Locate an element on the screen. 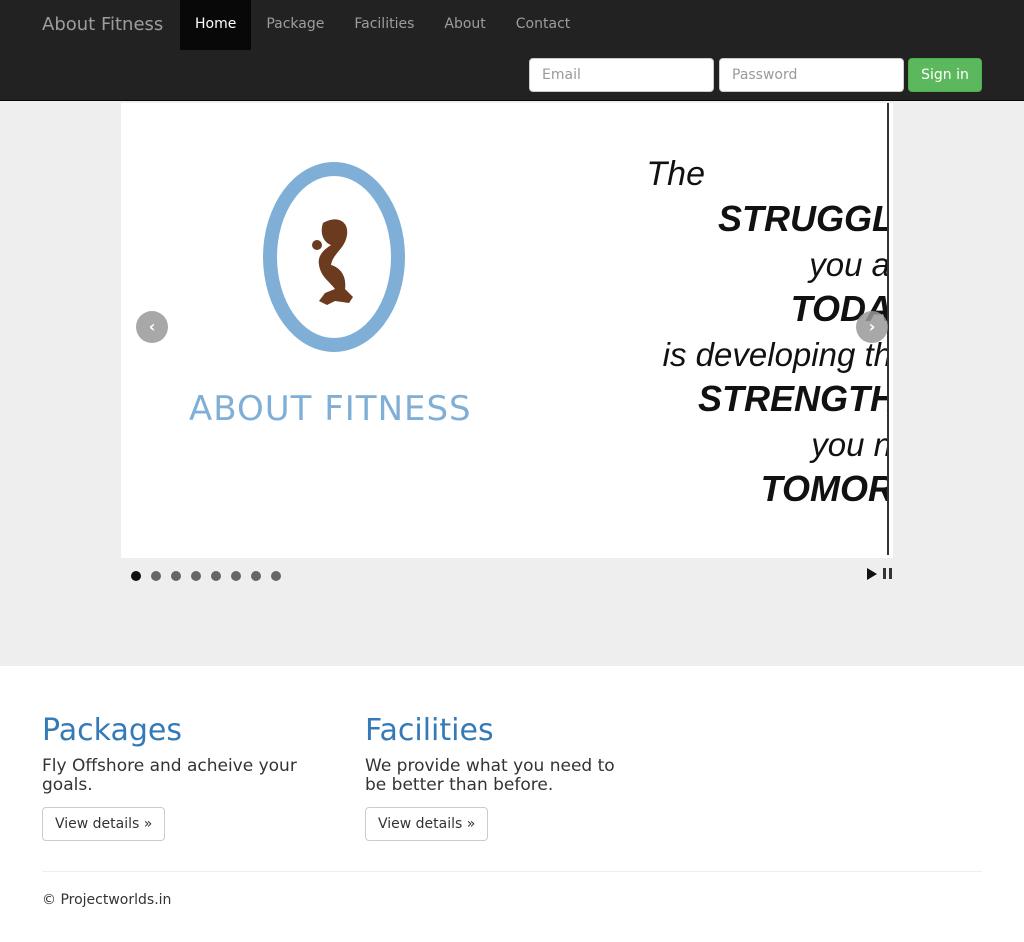 Image resolution: width=1024 pixels, height=942 pixels. play-icon is located at coordinates (872, 574).